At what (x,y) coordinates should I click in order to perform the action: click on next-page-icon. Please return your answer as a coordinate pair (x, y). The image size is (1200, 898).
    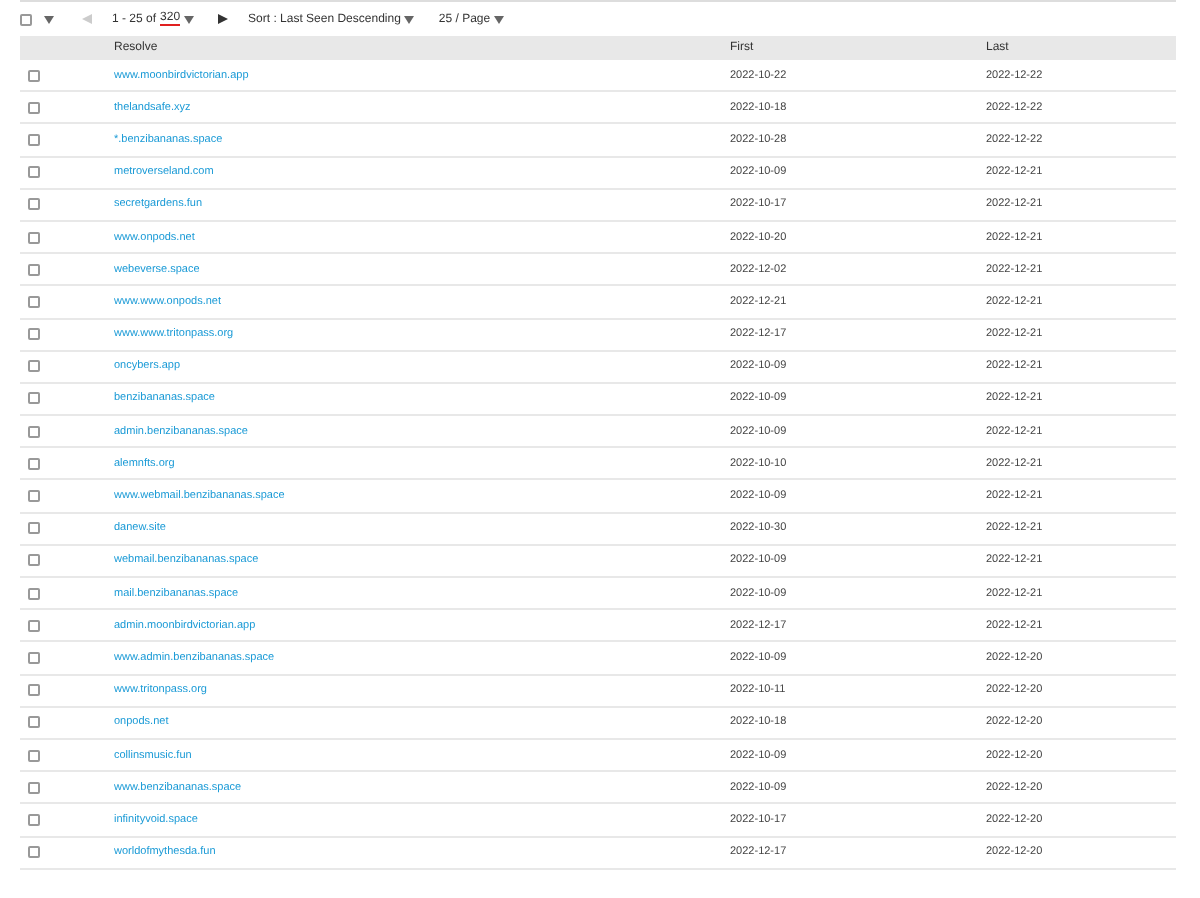
    Looking at the image, I should click on (223, 19).